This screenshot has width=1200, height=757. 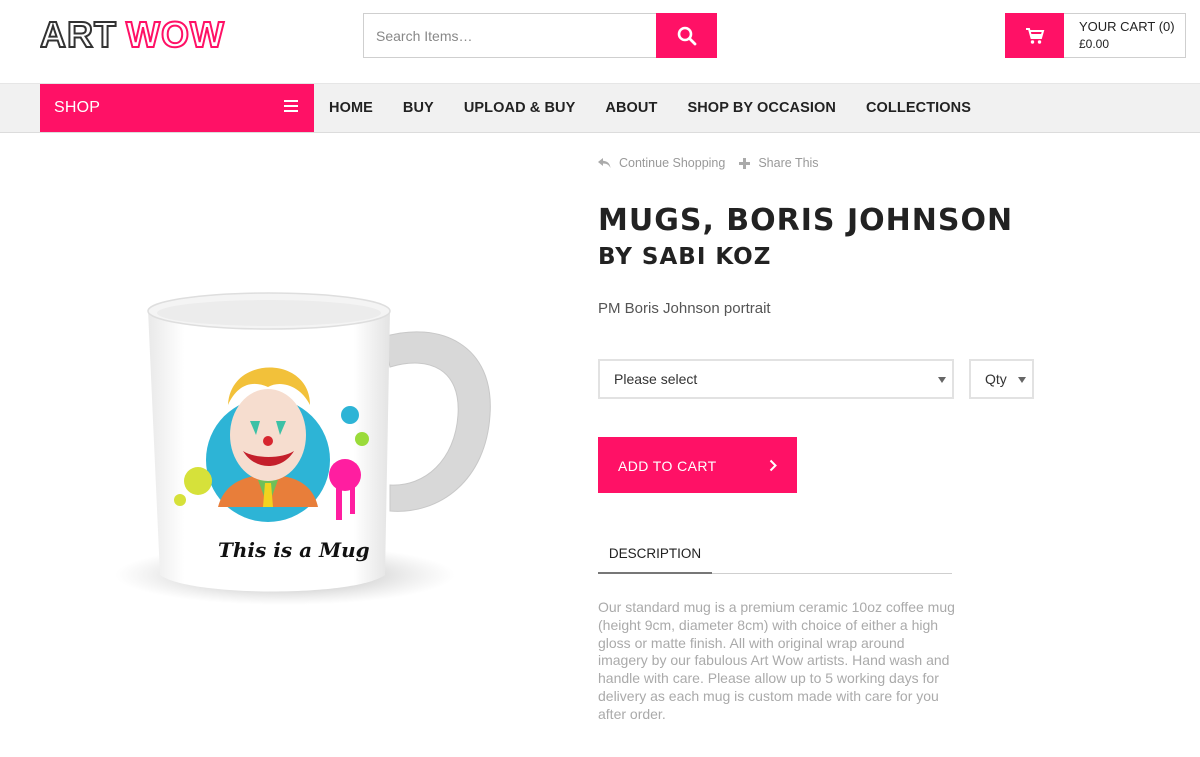 I want to click on product-subtitle: PM Boris Johnson portrait, so click(x=684, y=308).